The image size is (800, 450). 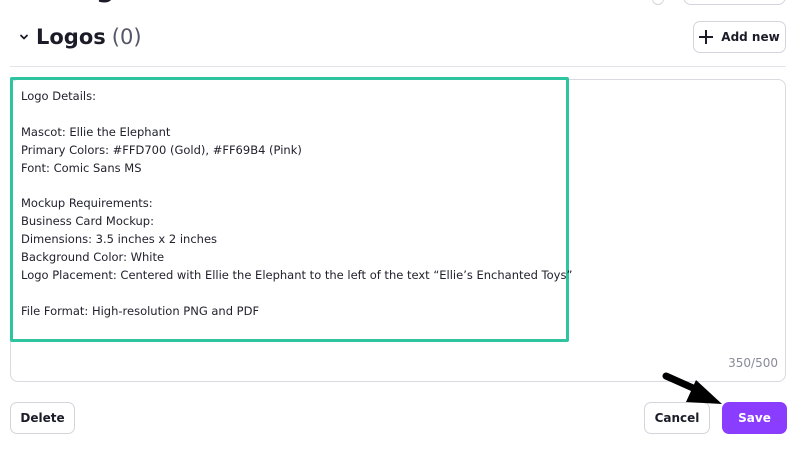 I want to click on add-new-label: Add new, so click(x=750, y=37).